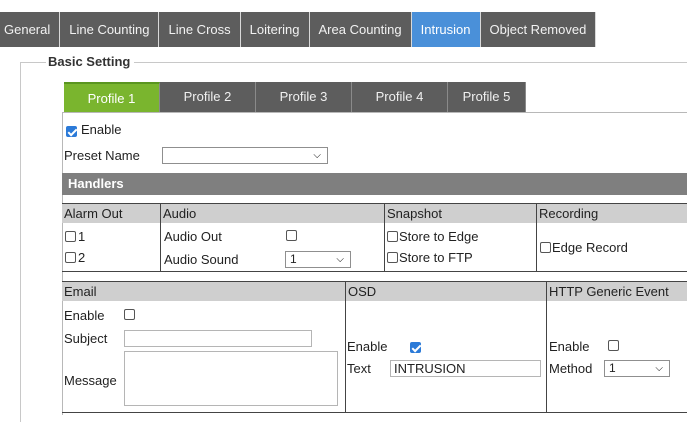 This screenshot has width=687, height=422. I want to click on recording-header: Recording, so click(612, 213).